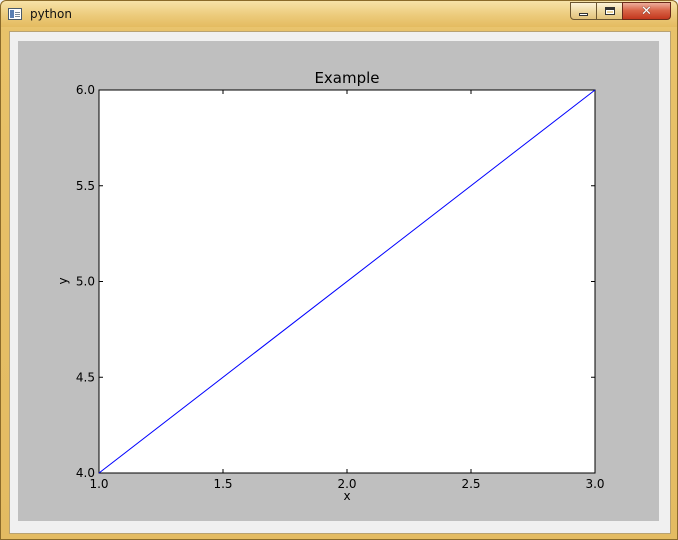  I want to click on x-tick-label-1: 1.5, so click(222, 484).